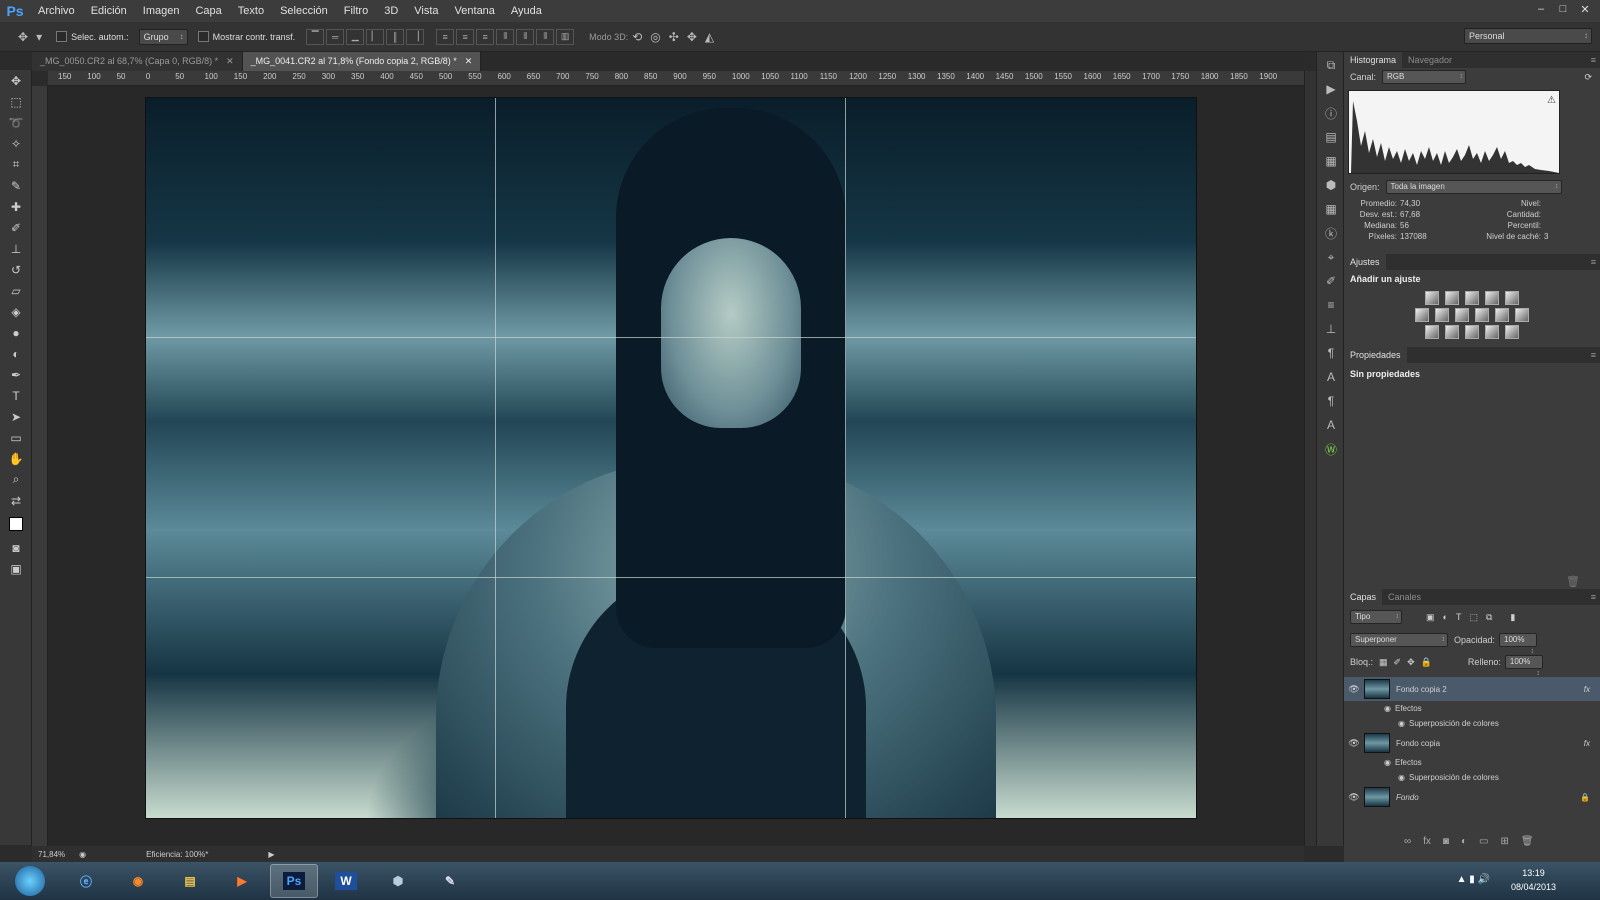 Image resolution: width=1600 pixels, height=900 pixels. I want to click on filter-shape-icon: ⬚, so click(1473, 617).